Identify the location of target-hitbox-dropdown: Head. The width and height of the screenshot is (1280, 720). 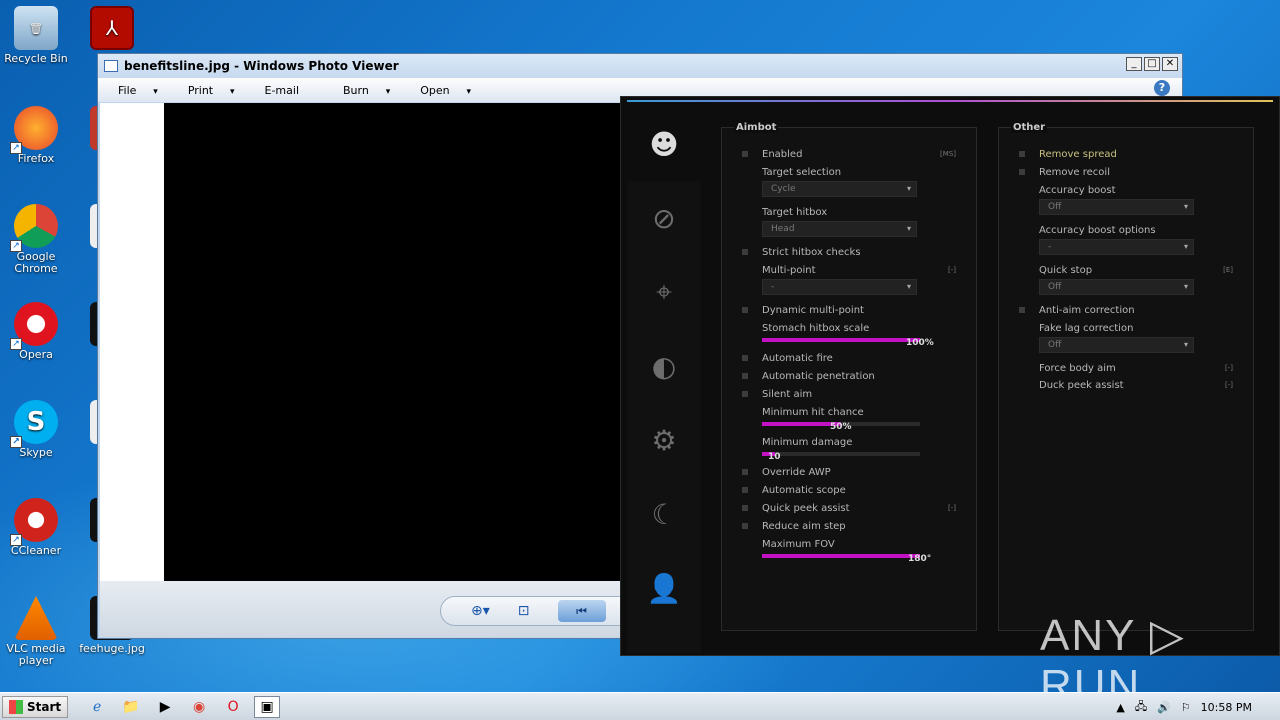
(839, 229).